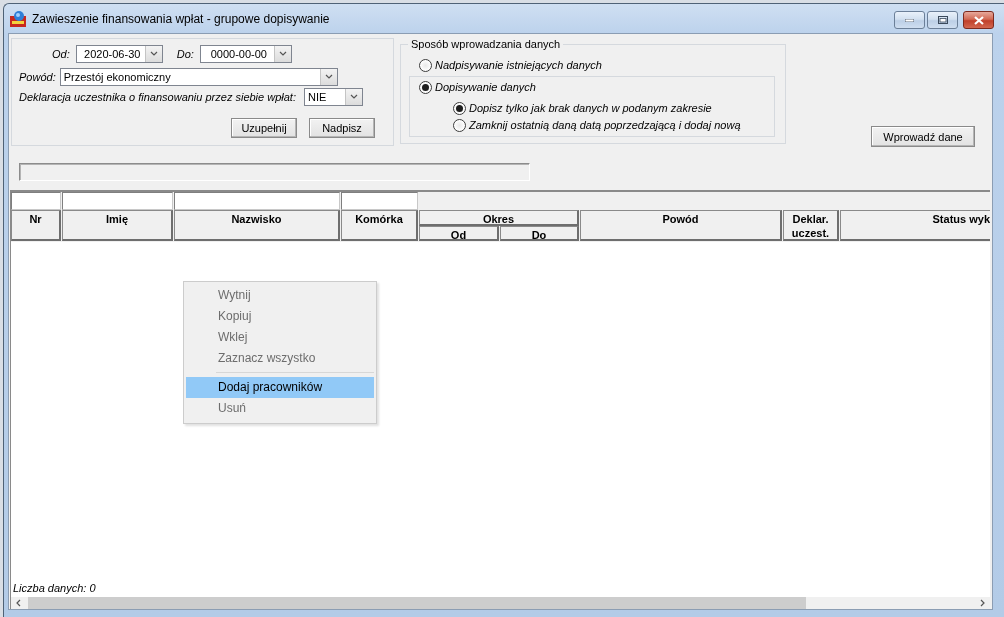 This screenshot has width=1004, height=617. What do you see at coordinates (539, 233) in the screenshot?
I see `column-header: Do` at bounding box center [539, 233].